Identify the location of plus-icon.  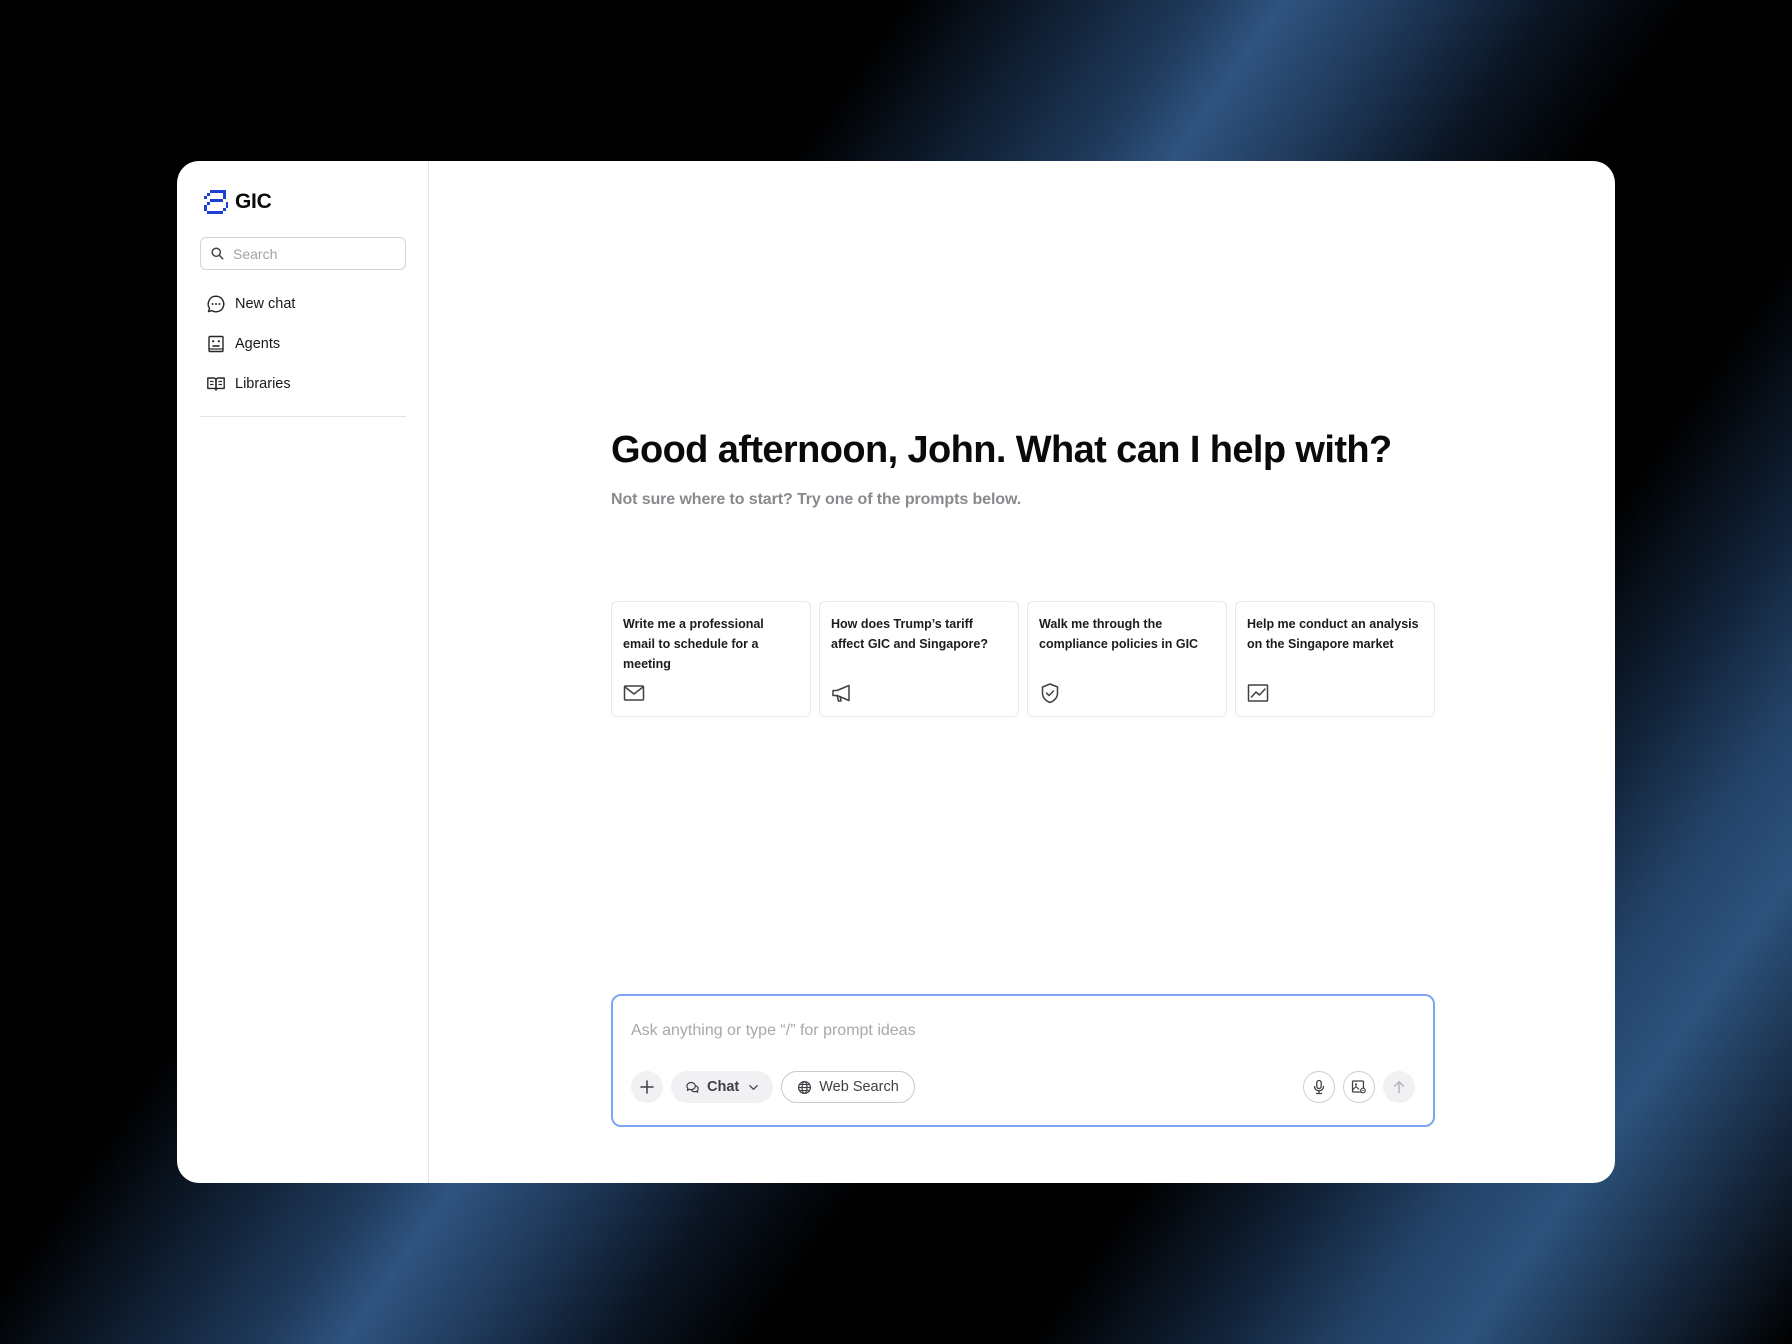
(647, 1087).